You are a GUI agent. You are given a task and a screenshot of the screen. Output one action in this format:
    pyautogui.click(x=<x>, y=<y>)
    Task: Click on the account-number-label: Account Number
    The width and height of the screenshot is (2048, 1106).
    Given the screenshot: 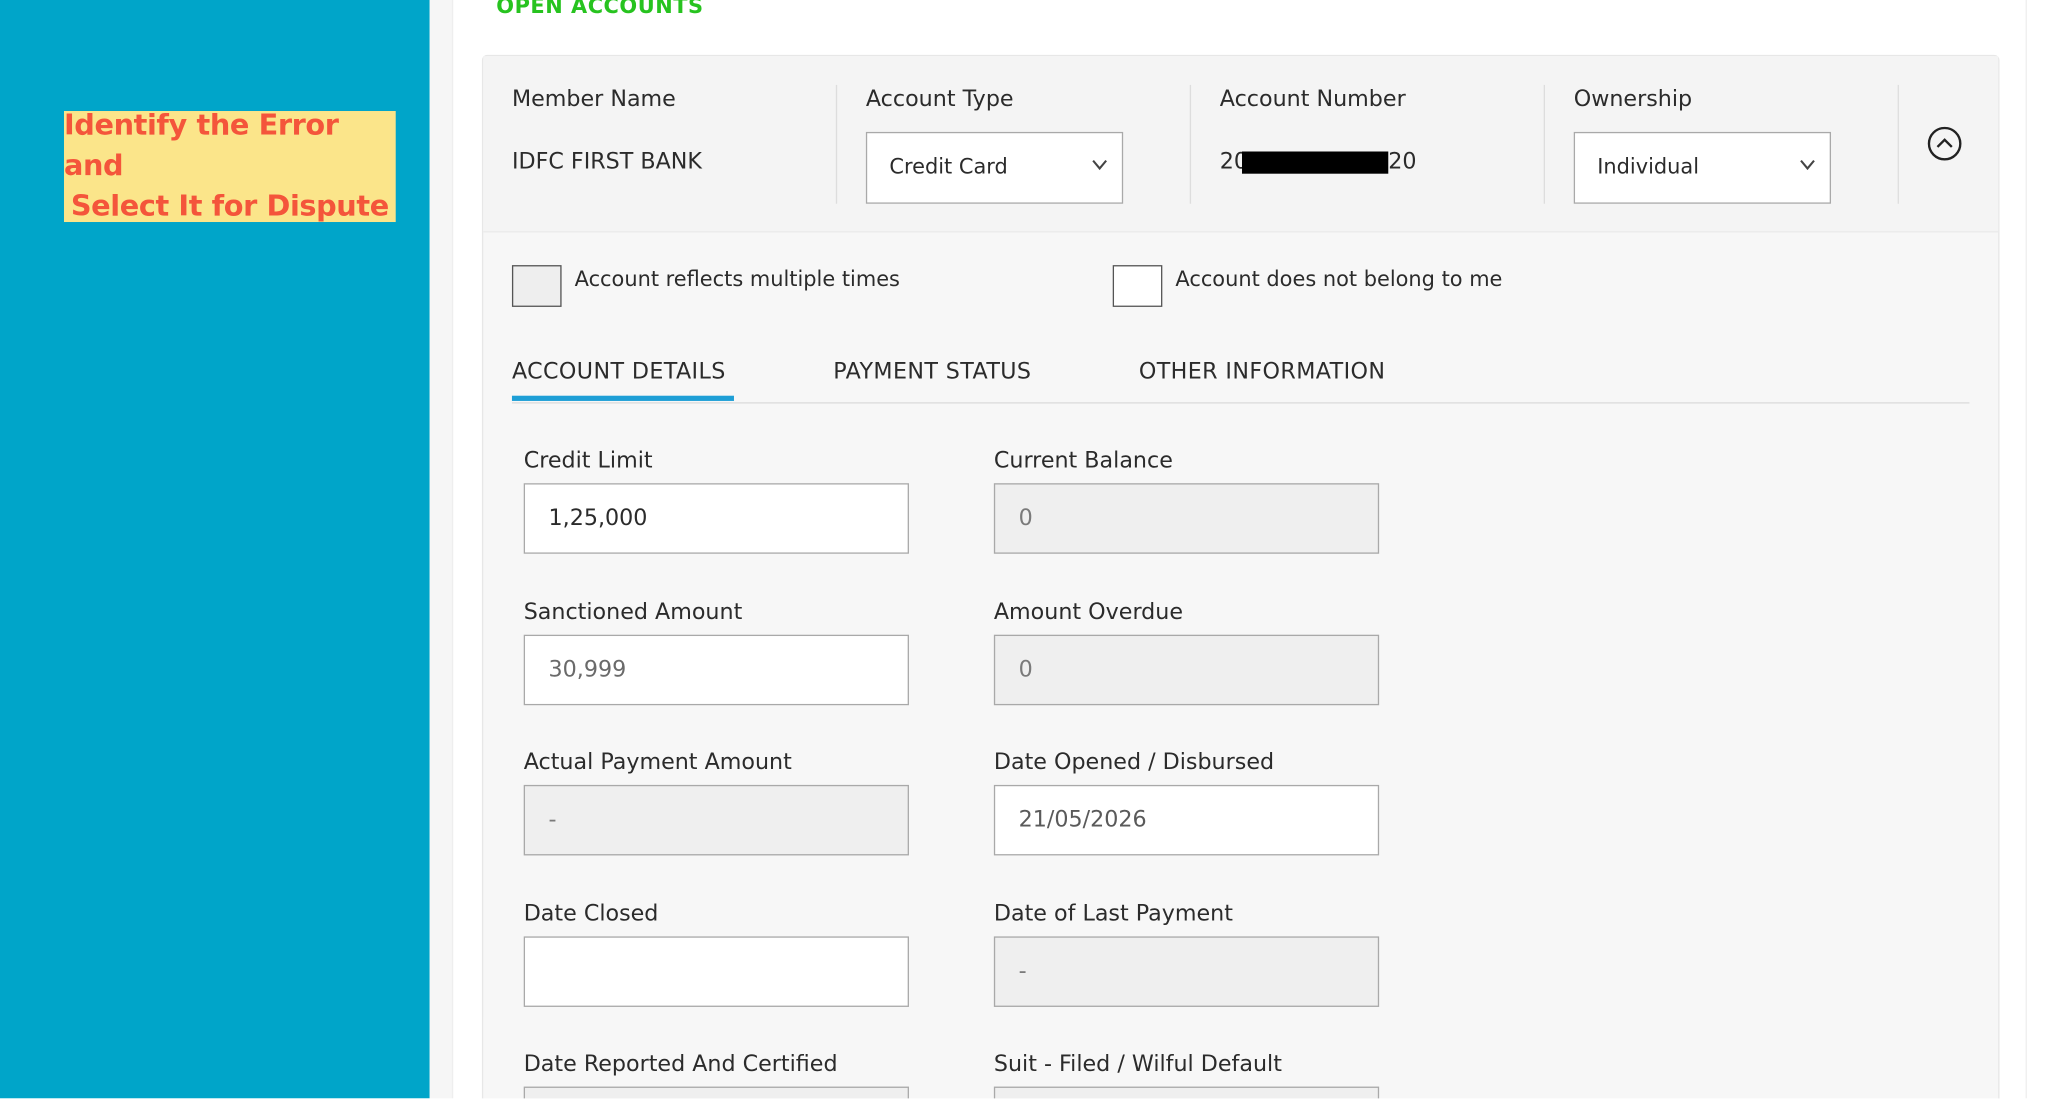 What is the action you would take?
    pyautogui.click(x=1312, y=99)
    